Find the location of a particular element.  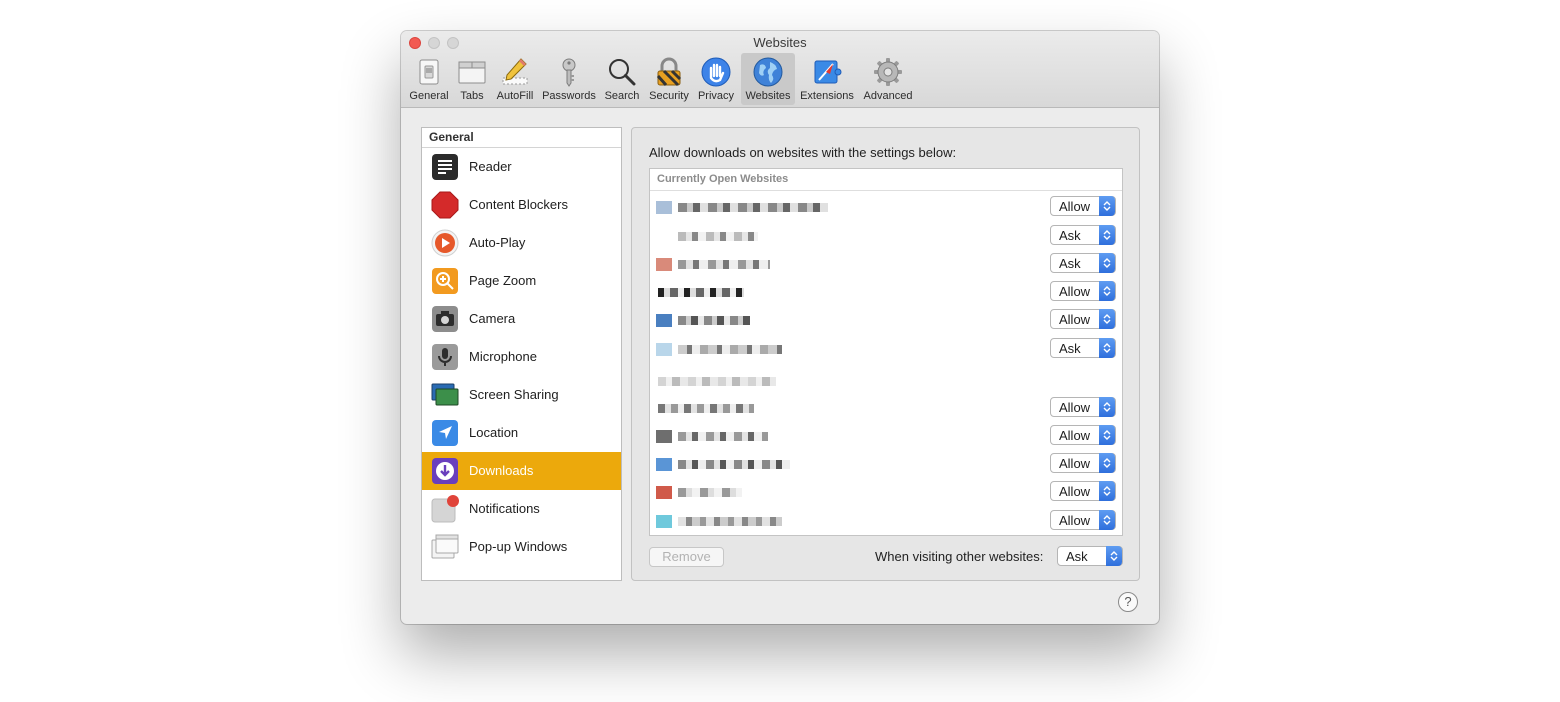

key-icon is located at coordinates (569, 72).